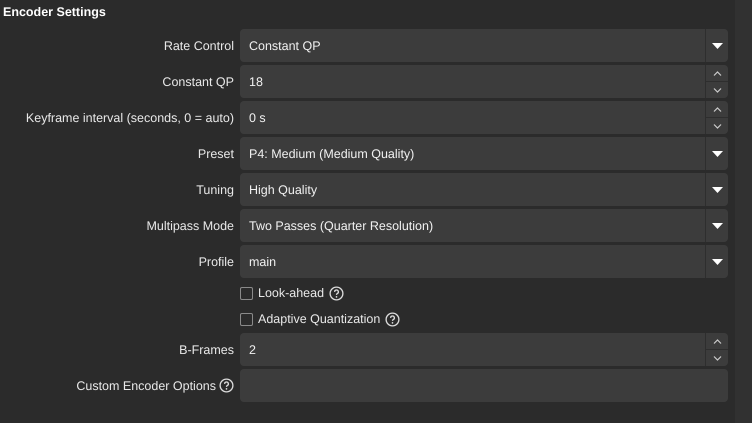  What do you see at coordinates (319, 319) in the screenshot?
I see `checkbox-label: Adaptive Quantization` at bounding box center [319, 319].